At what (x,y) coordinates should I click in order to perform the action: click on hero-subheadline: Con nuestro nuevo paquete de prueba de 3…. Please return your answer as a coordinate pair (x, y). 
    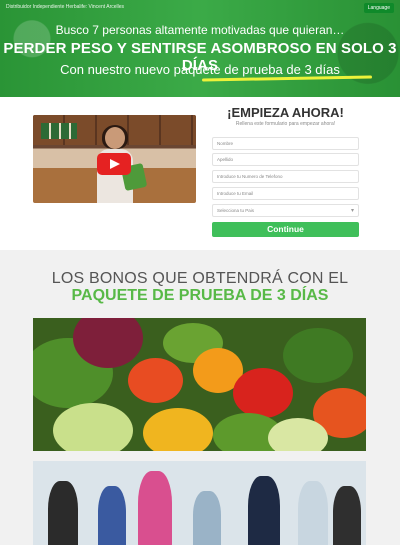
    Looking at the image, I should click on (200, 69).